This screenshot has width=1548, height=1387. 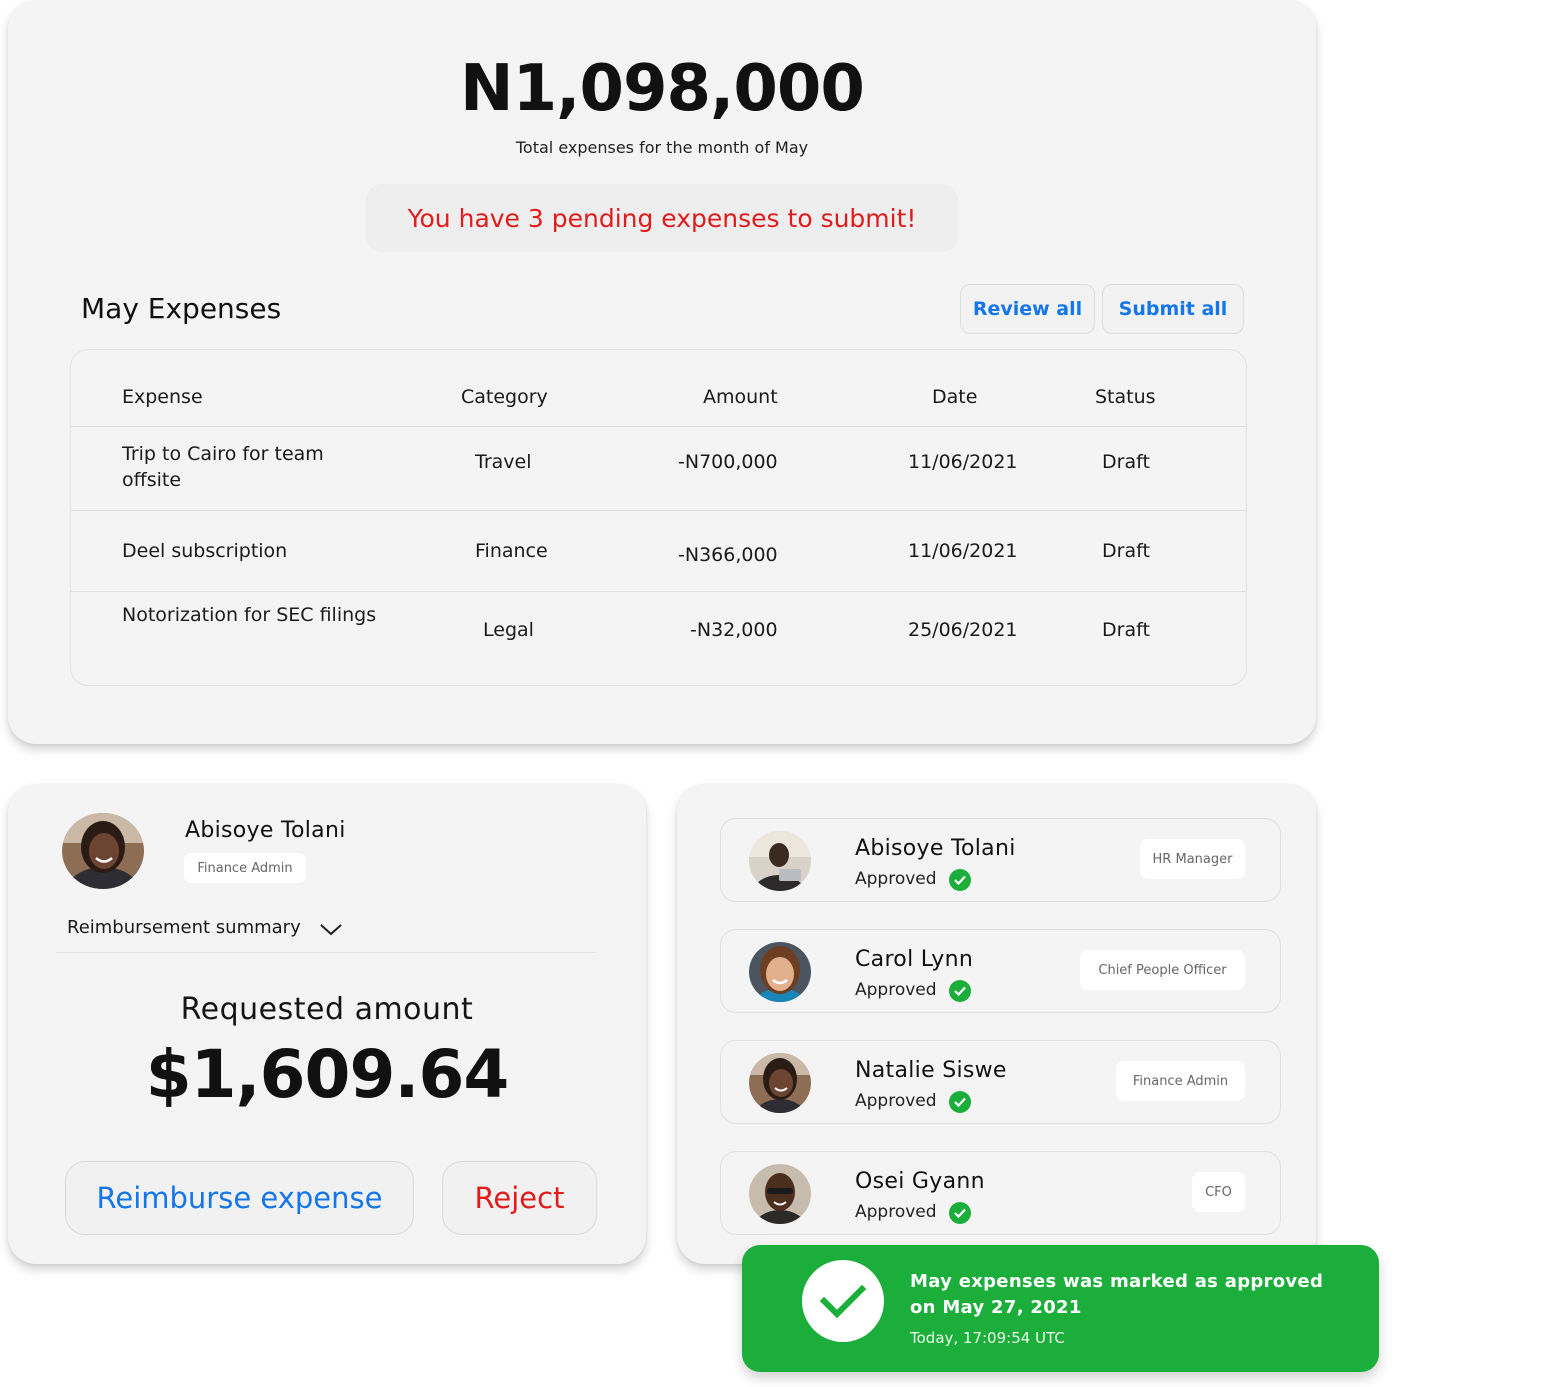 What do you see at coordinates (728, 462) in the screenshot?
I see `expense-amount: -N700,000` at bounding box center [728, 462].